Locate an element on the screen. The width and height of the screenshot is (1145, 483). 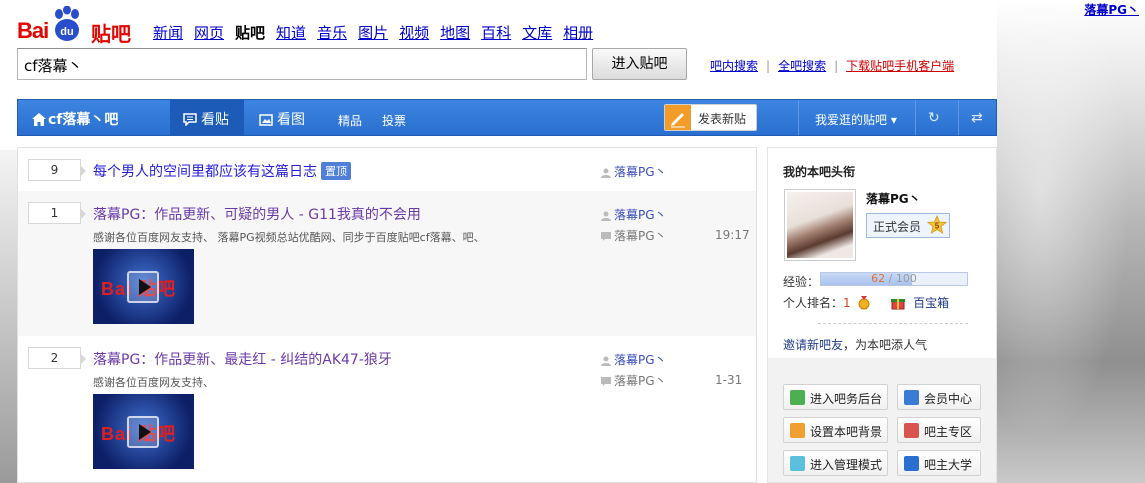
avatar is located at coordinates (820, 225).